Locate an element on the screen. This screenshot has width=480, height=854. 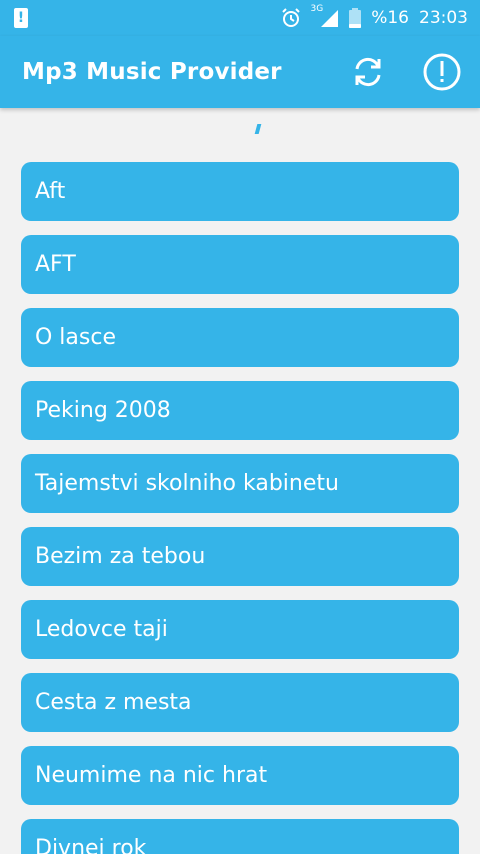
song-title: Cesta z mesta is located at coordinates (113, 702).